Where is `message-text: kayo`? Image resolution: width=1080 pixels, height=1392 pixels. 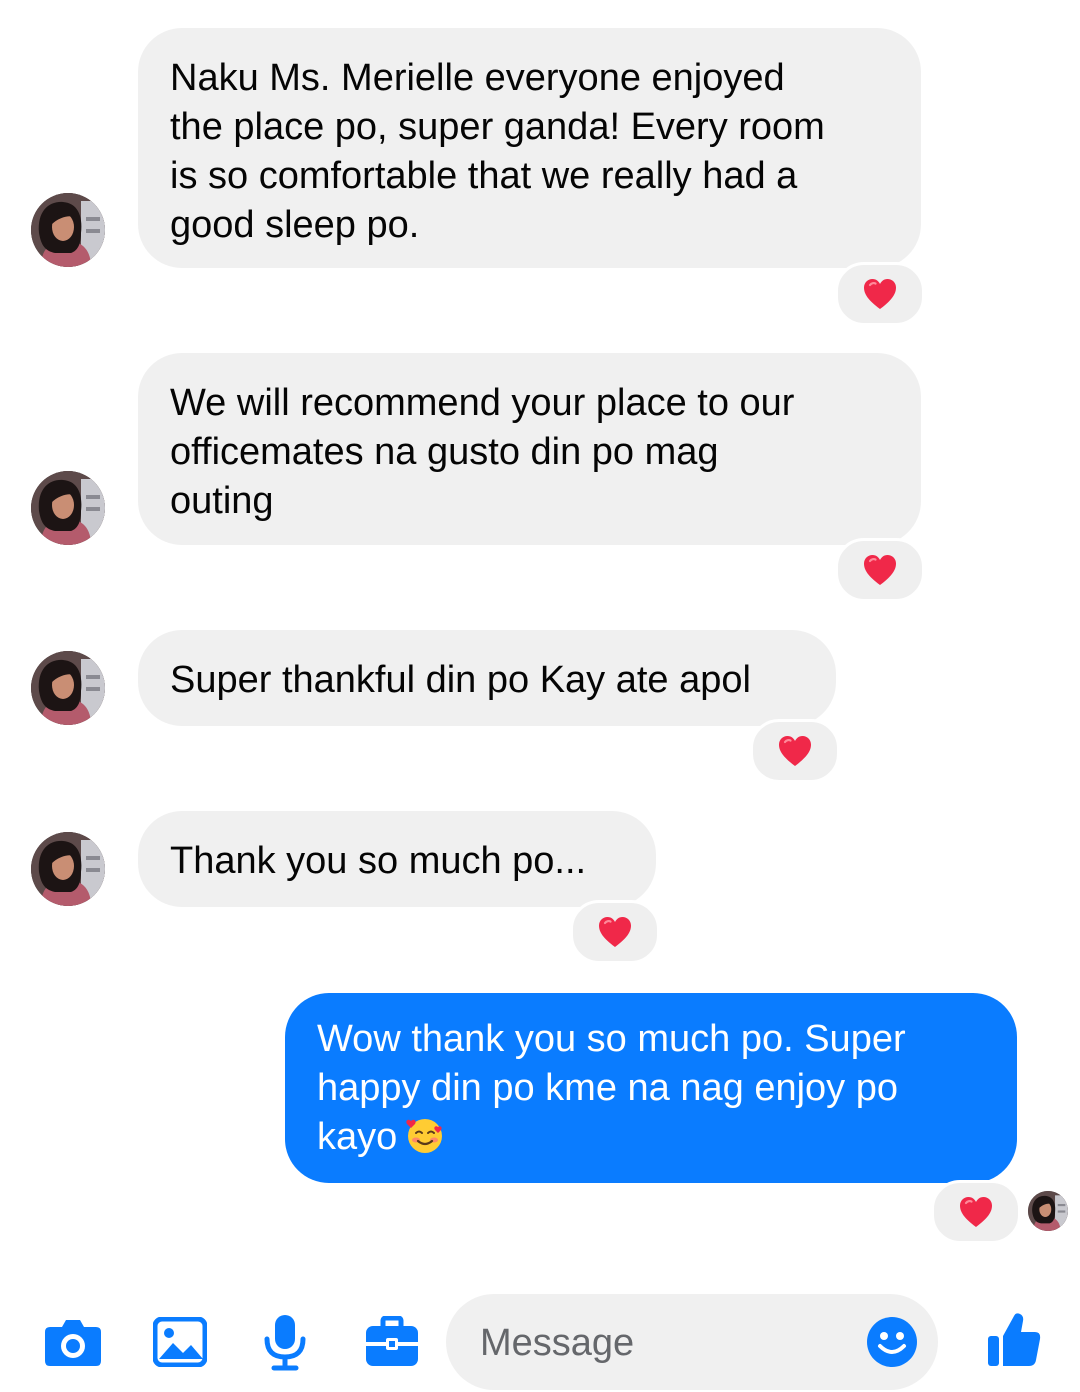 message-text: kayo is located at coordinates (357, 1137).